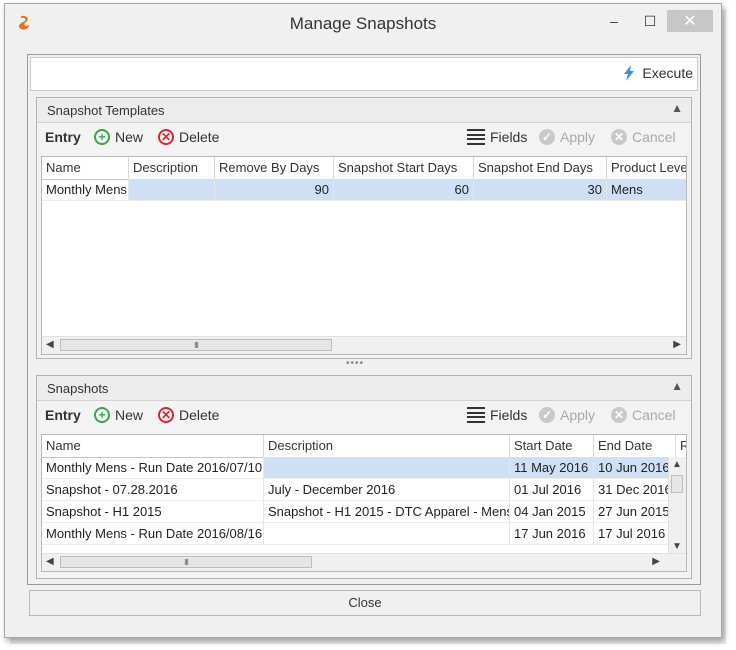 The image size is (736, 650). Describe the element at coordinates (552, 446) in the screenshot. I see `column-header: Start Date` at that location.